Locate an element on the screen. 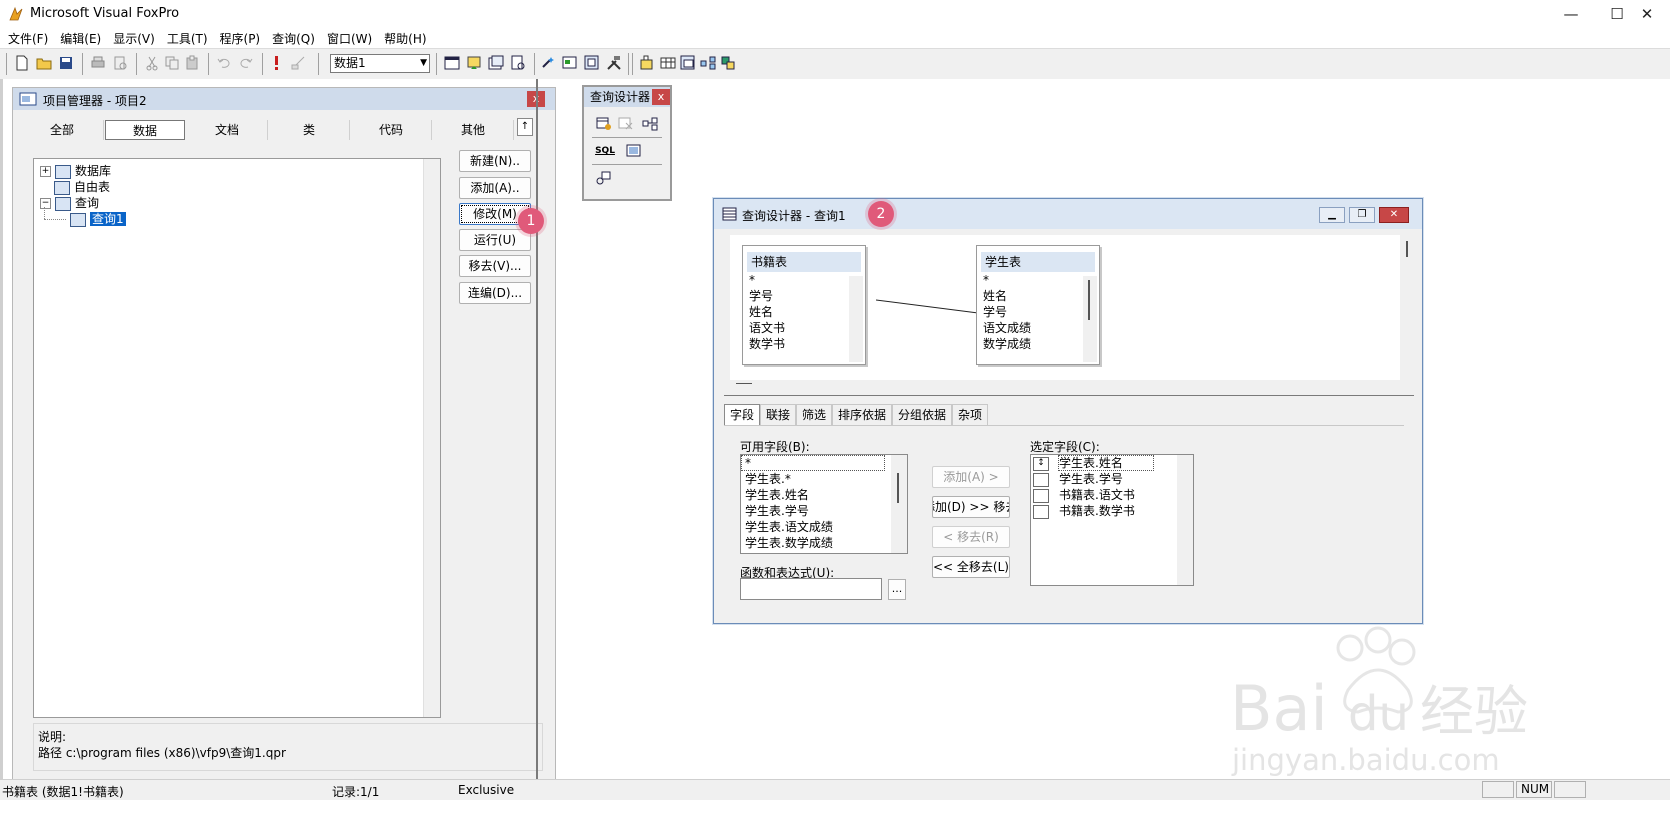  browse-window-icon is located at coordinates (688, 63).